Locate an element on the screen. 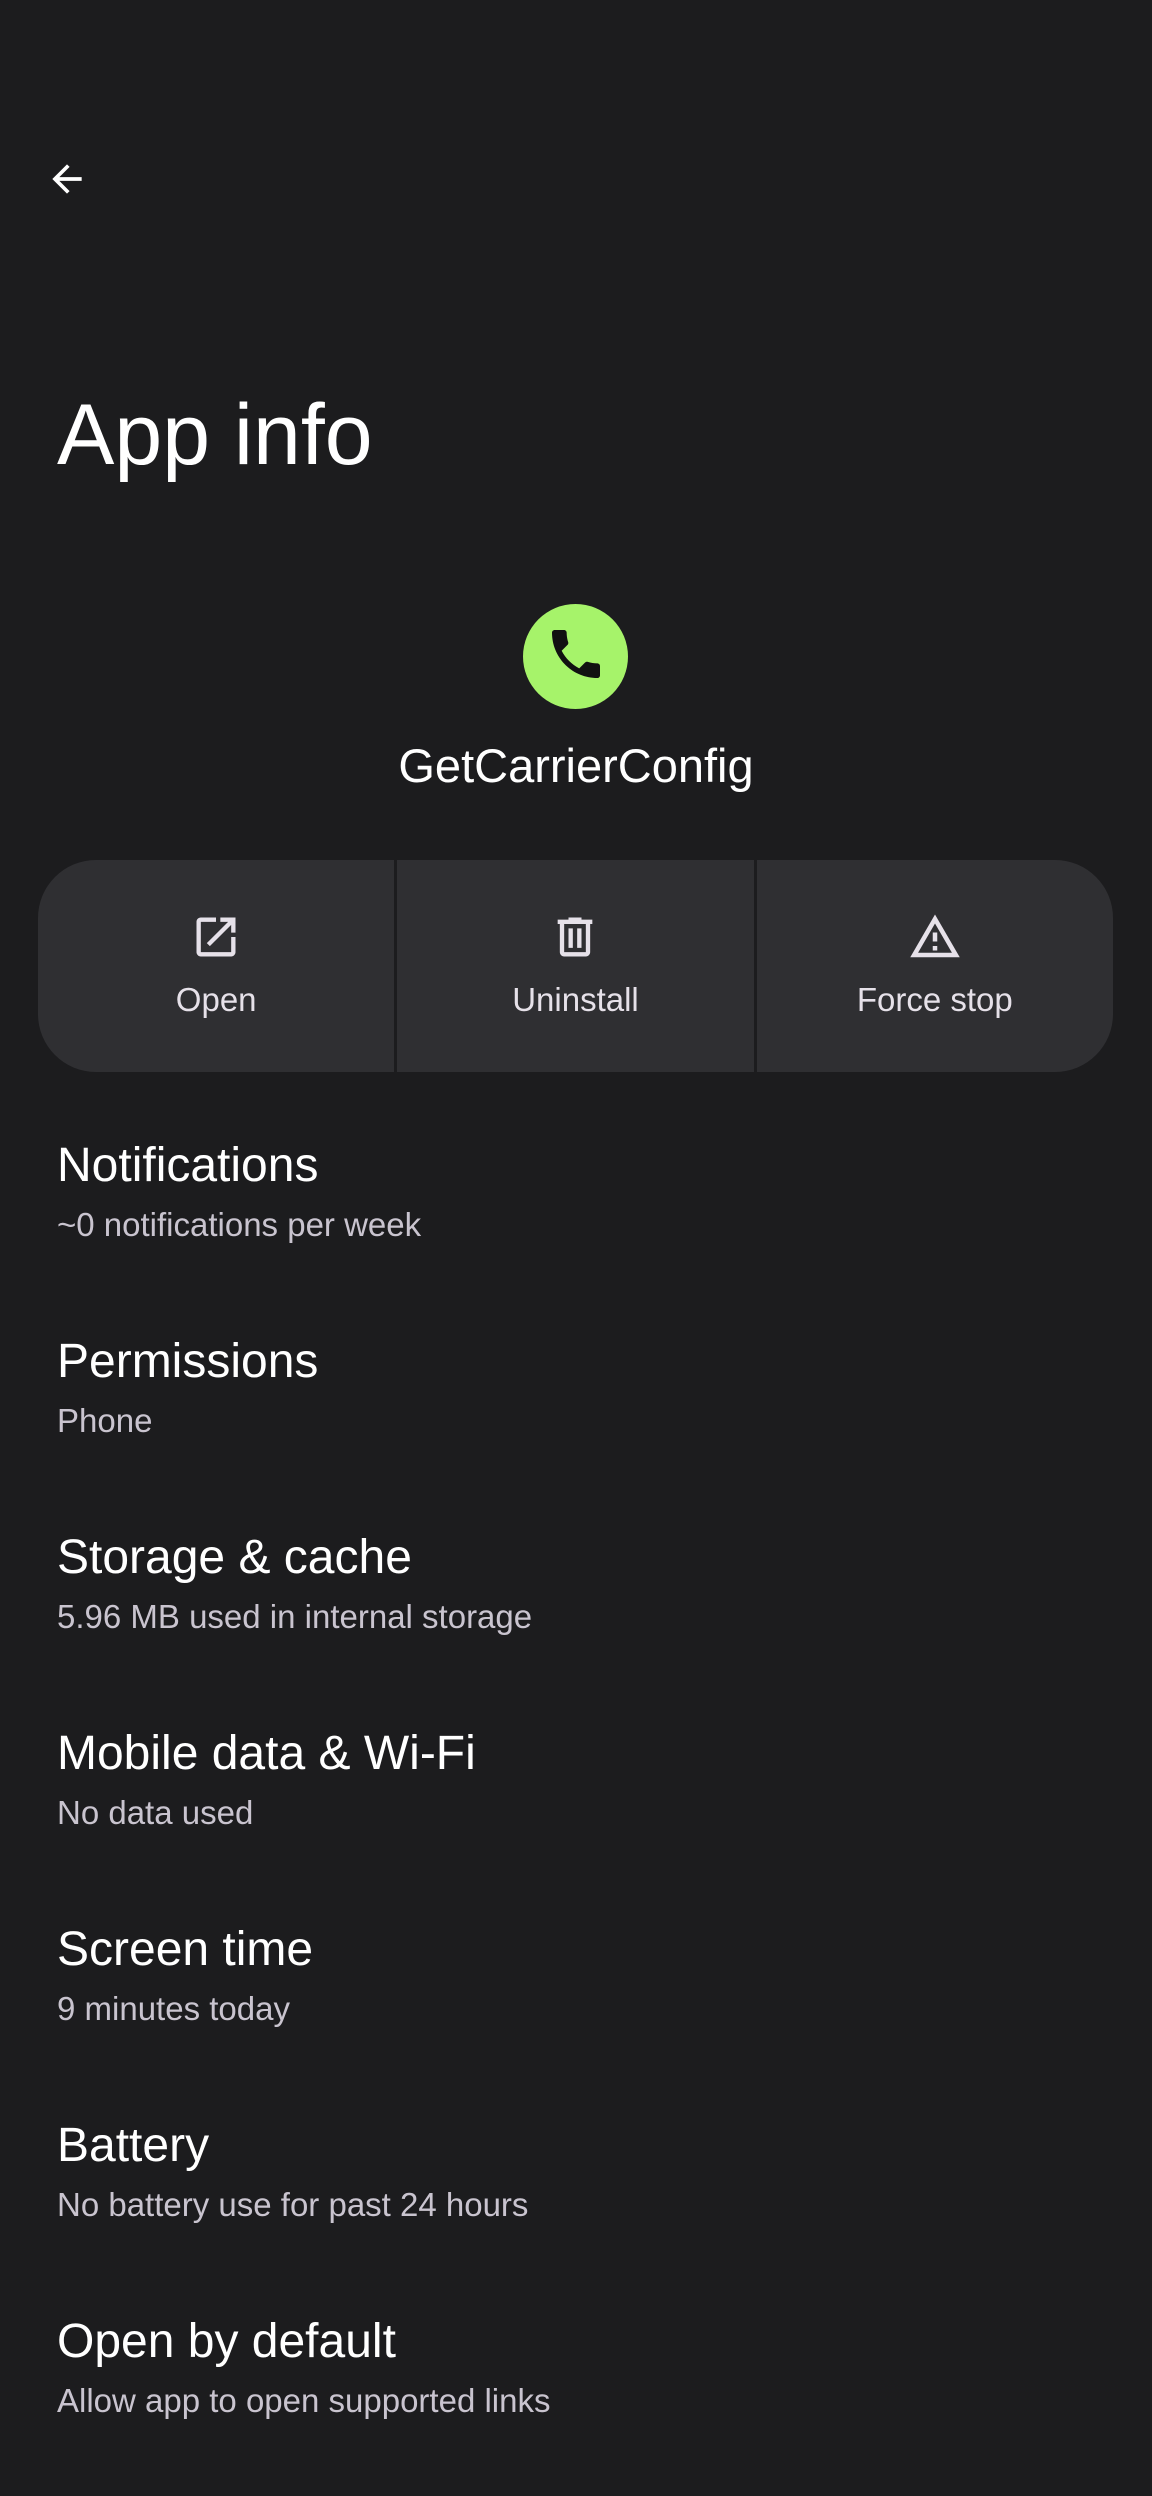 The height and width of the screenshot is (2496, 1152). item-subtitle: Allow app to open supported links is located at coordinates (304, 2400).